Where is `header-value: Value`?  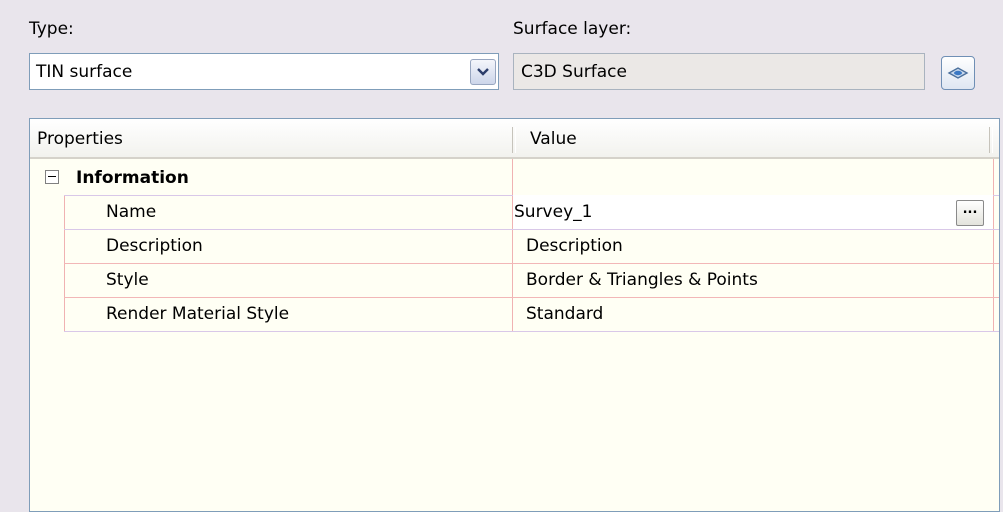
header-value: Value is located at coordinates (553, 139).